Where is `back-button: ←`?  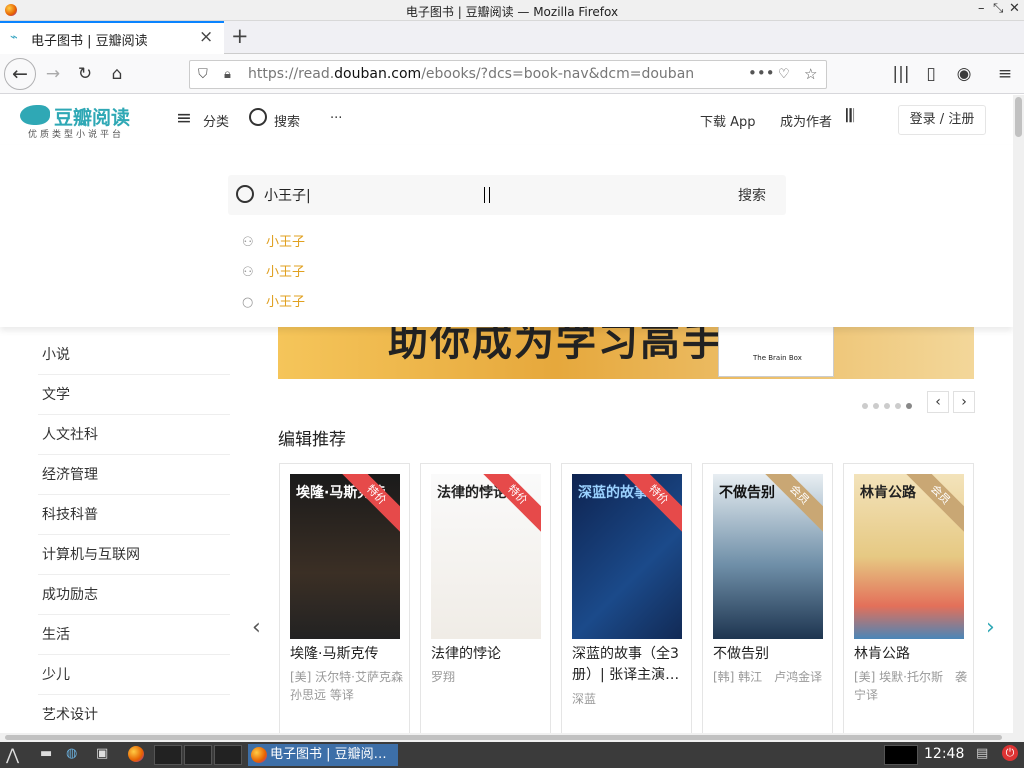
back-button: ← is located at coordinates (20, 74).